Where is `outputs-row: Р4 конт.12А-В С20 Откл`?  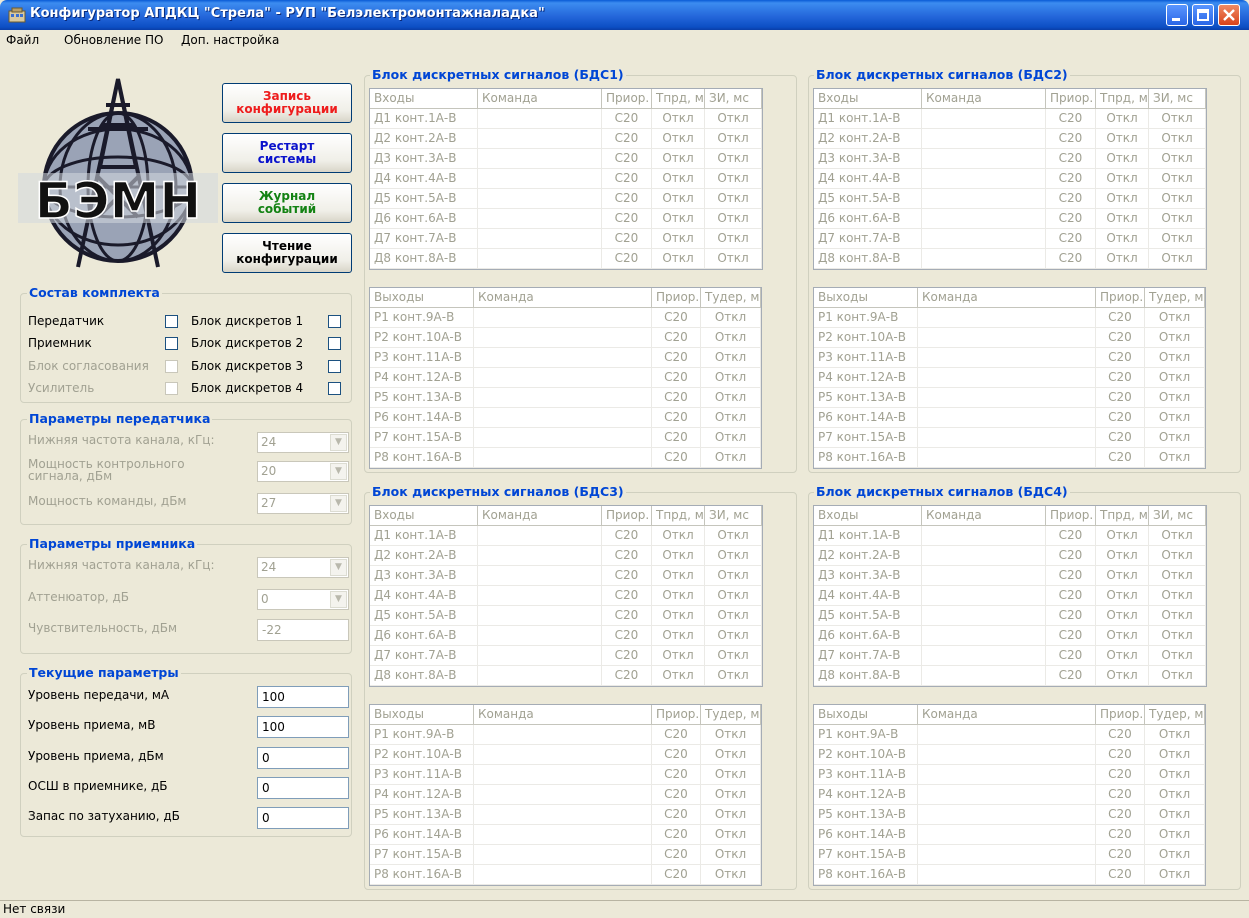
outputs-row: Р4 конт.12А-В С20 Откл is located at coordinates (565, 378).